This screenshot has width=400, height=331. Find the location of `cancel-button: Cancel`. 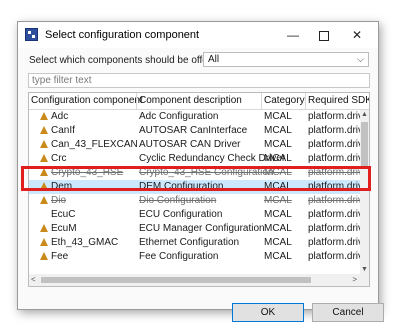

cancel-button: Cancel is located at coordinates (348, 312).